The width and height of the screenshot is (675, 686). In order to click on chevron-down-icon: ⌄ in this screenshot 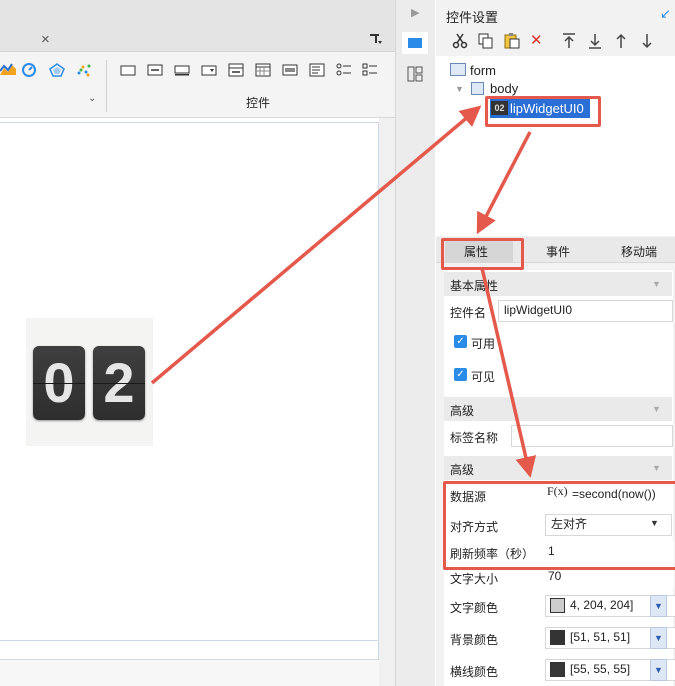, I will do `click(92, 98)`.